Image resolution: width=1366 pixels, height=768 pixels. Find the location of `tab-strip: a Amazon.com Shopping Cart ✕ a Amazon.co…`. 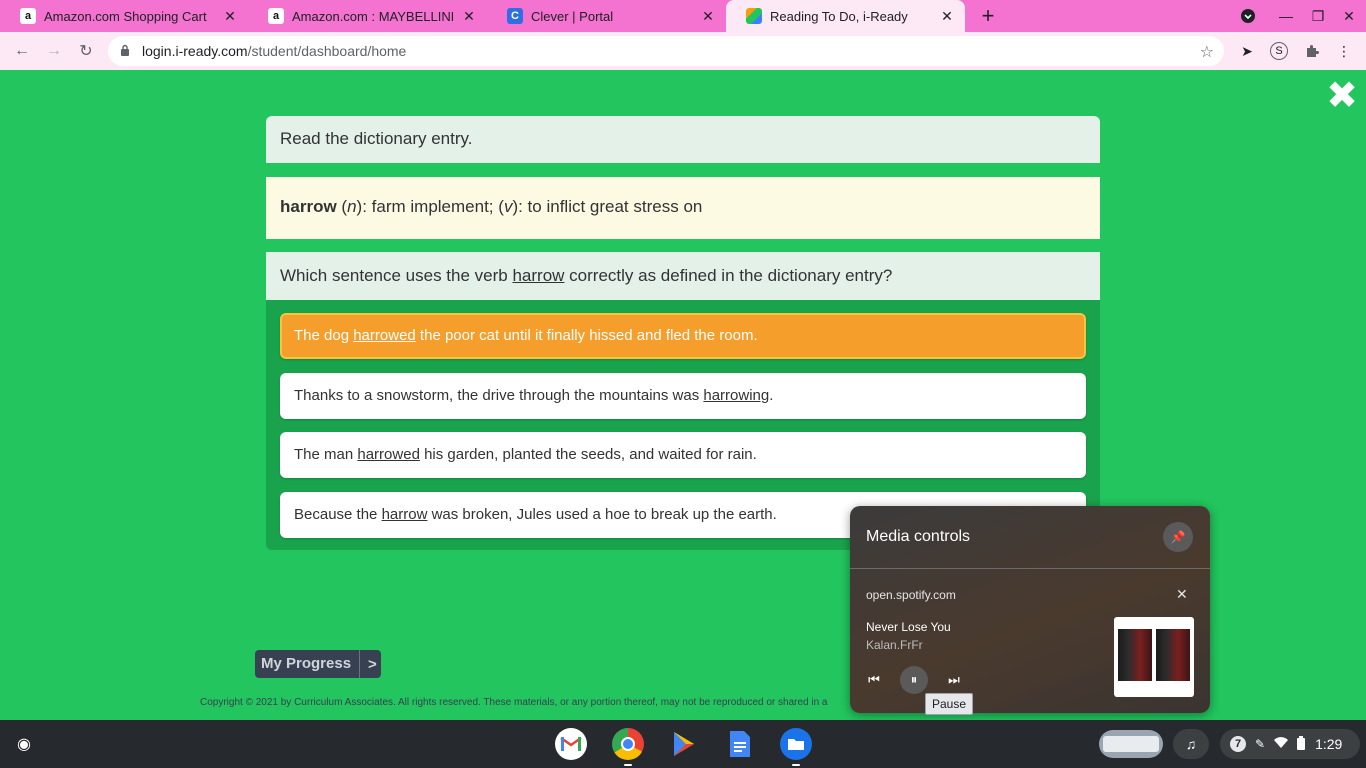

tab-strip: a Amazon.com Shopping Cart ✕ a Amazon.co… is located at coordinates (683, 16).